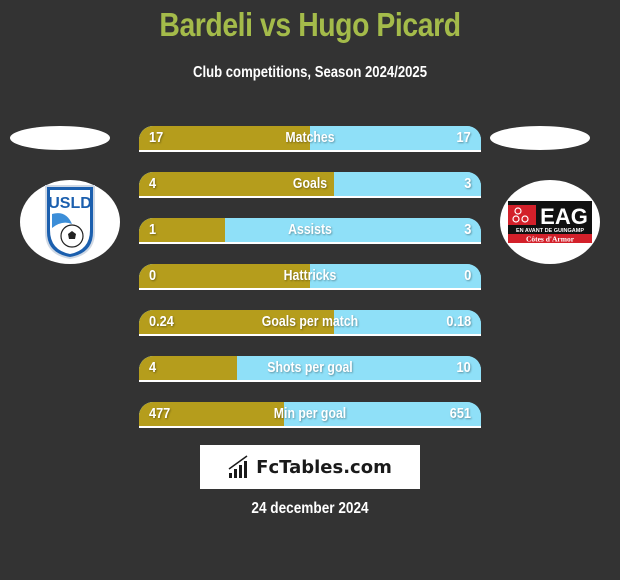 The image size is (620, 580). What do you see at coordinates (153, 275) in the screenshot?
I see `left-value: 0` at bounding box center [153, 275].